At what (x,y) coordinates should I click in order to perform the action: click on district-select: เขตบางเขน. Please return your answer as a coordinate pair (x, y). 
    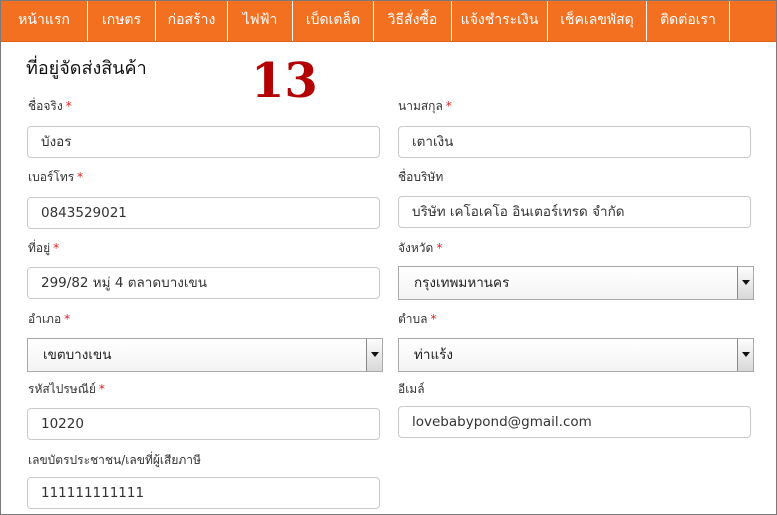
    Looking at the image, I should click on (205, 355).